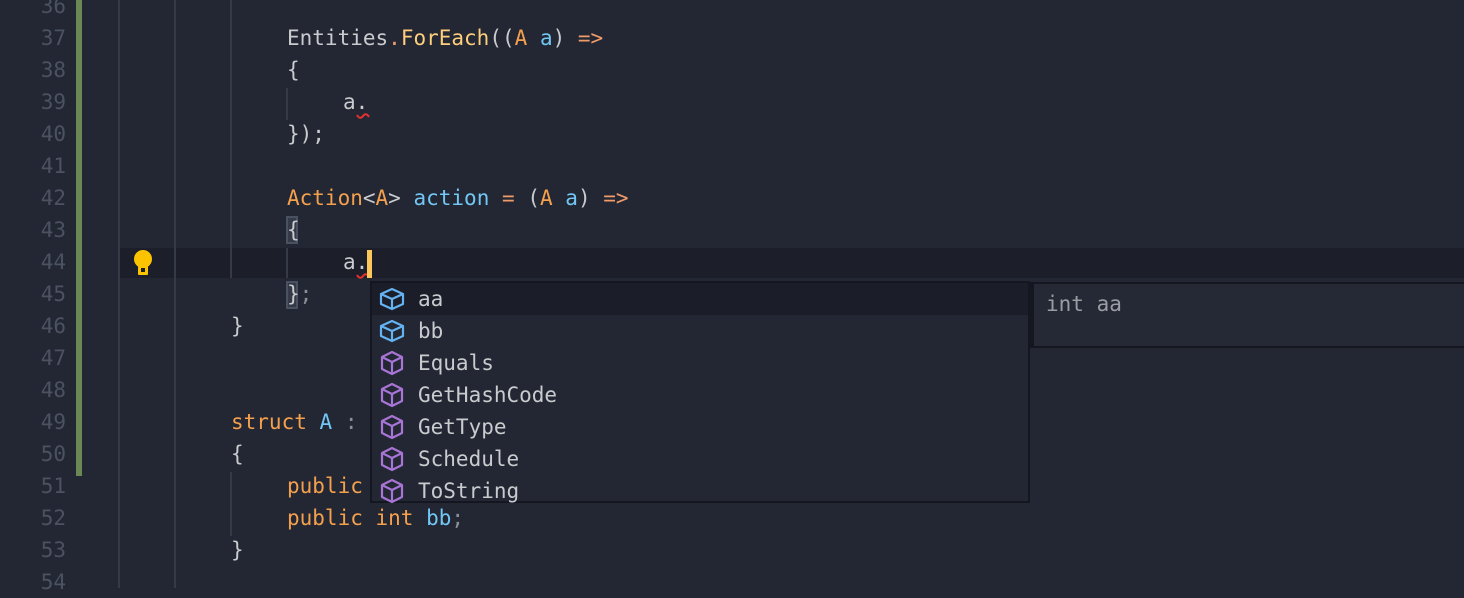 The image size is (1464, 598). I want to click on line-number: 52, so click(53, 518).